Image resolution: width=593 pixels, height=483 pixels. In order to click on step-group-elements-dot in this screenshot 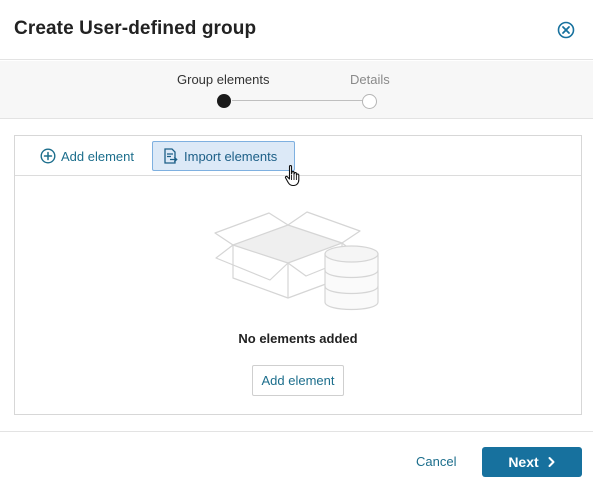, I will do `click(224, 101)`.